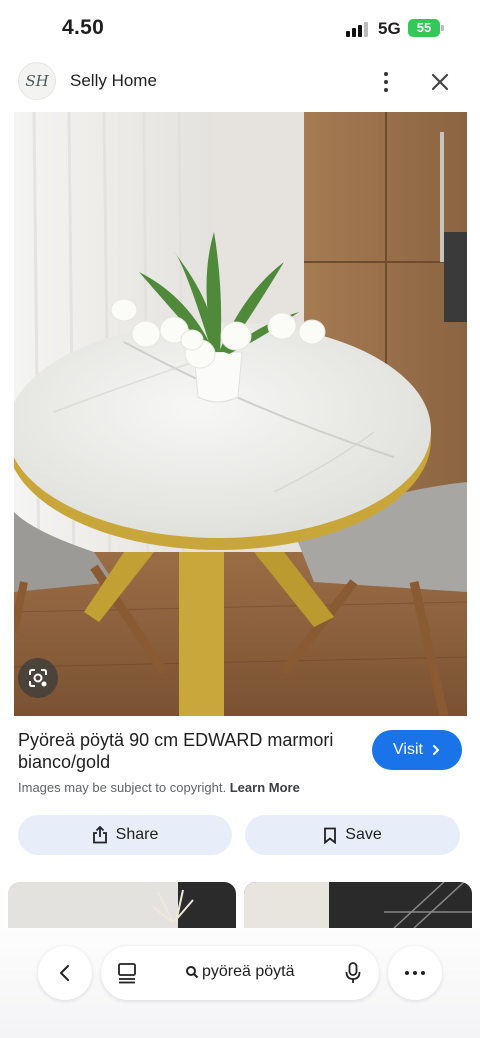  Describe the element at coordinates (137, 834) in the screenshot. I see `share-label: Share` at that location.